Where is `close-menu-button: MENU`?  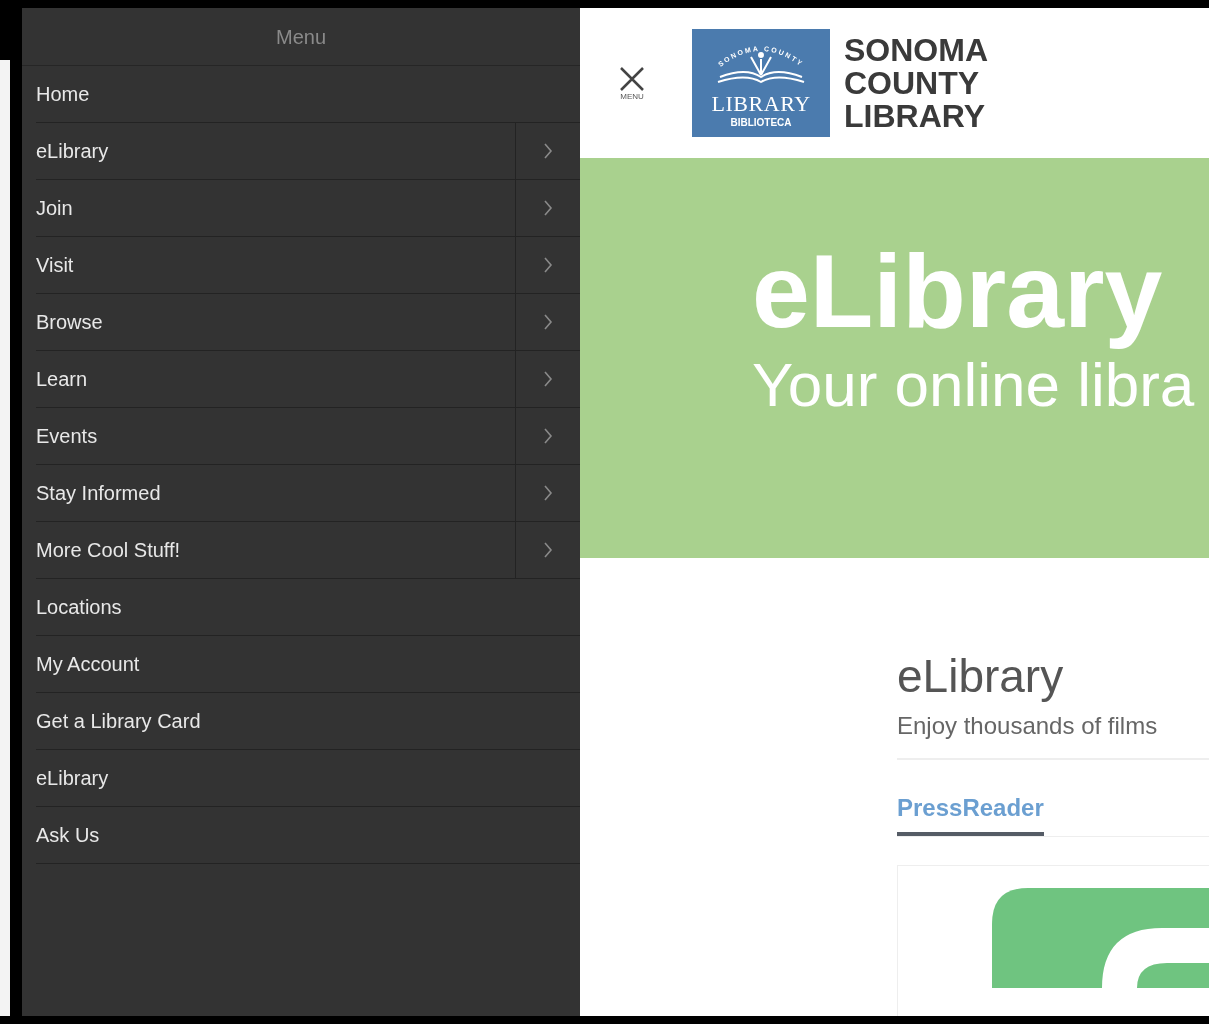 close-menu-button: MENU is located at coordinates (632, 83).